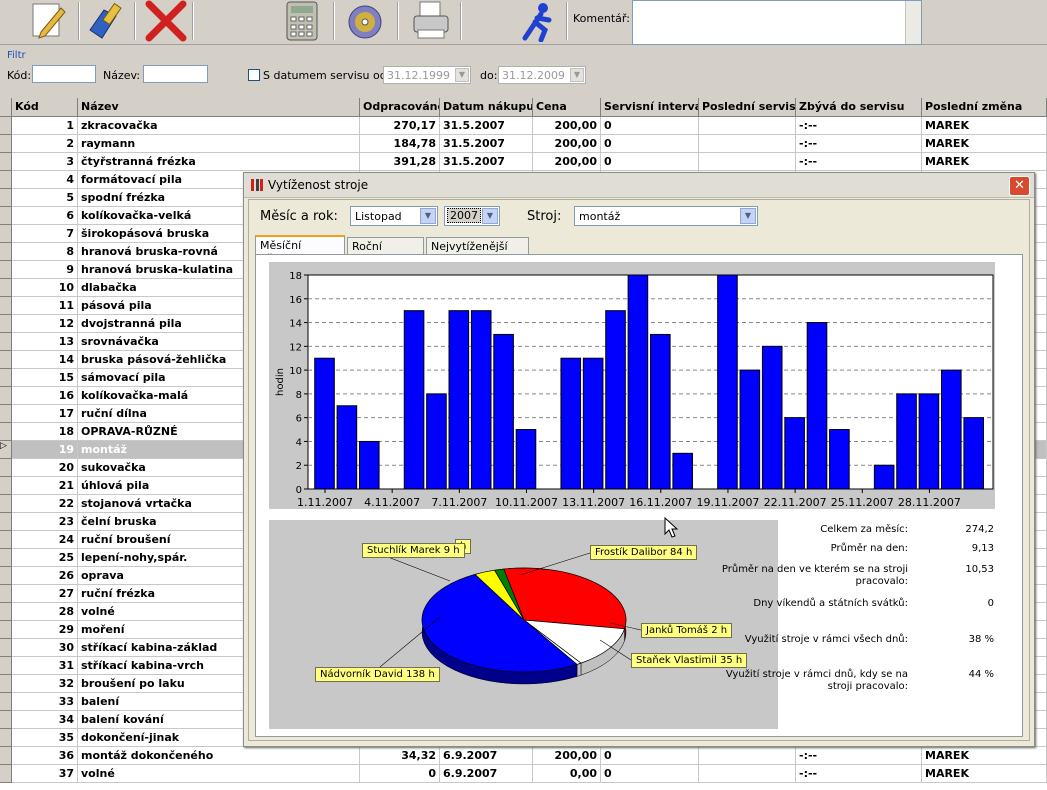  What do you see at coordinates (400, 756) in the screenshot?
I see `cell-odprac: 34,32` at bounding box center [400, 756].